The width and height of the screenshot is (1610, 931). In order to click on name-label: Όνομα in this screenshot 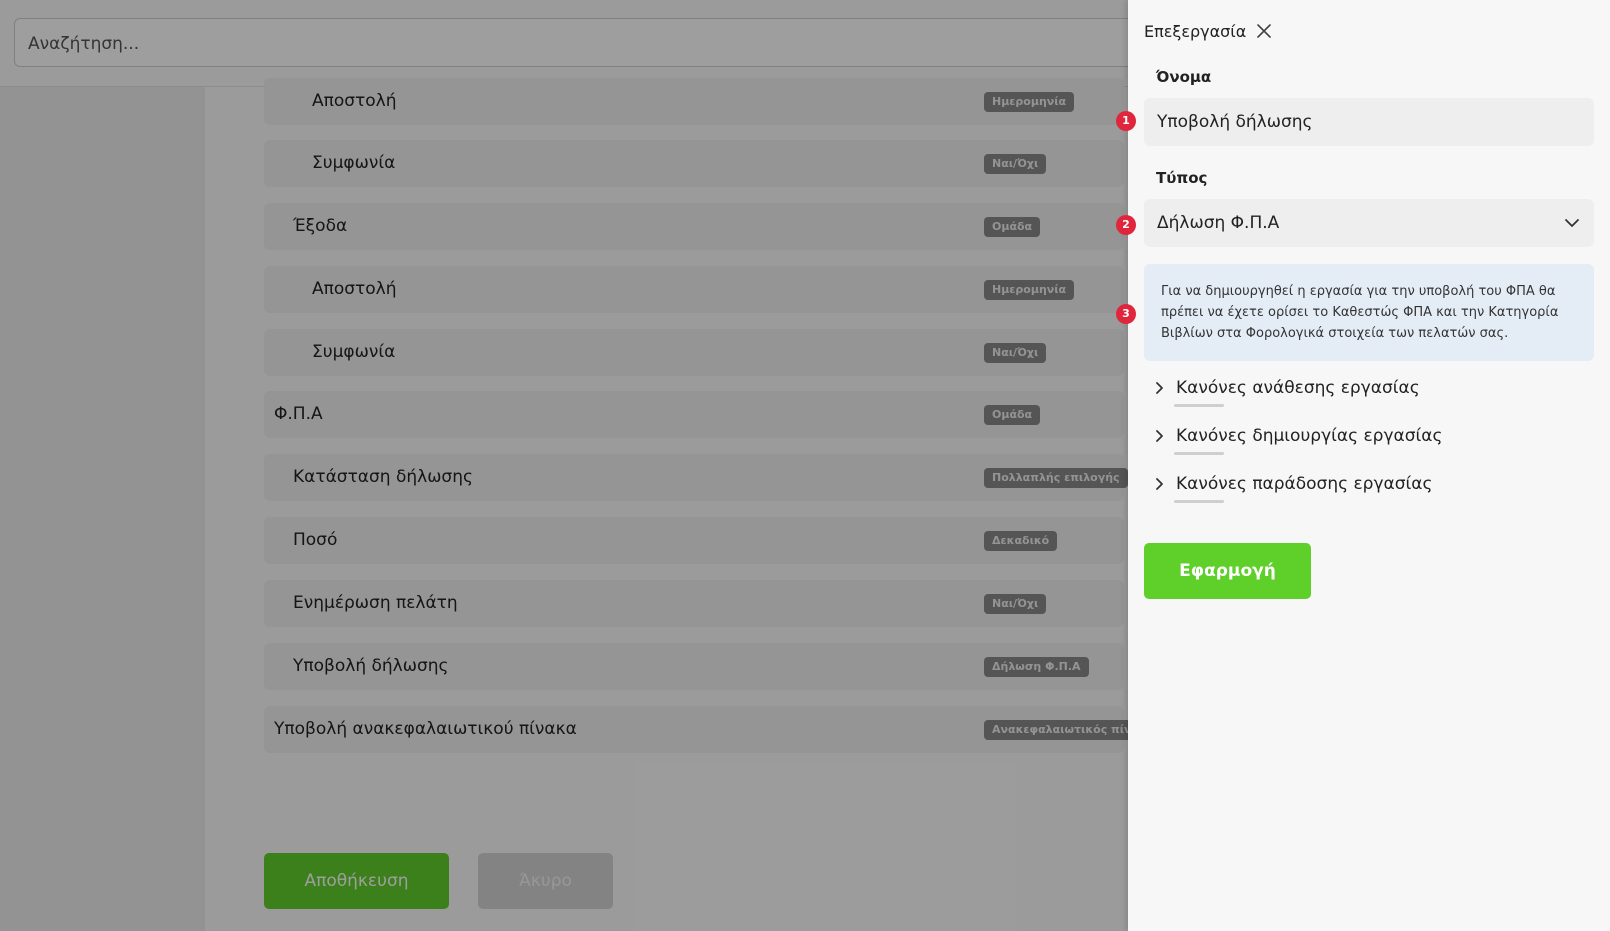, I will do `click(1184, 77)`.